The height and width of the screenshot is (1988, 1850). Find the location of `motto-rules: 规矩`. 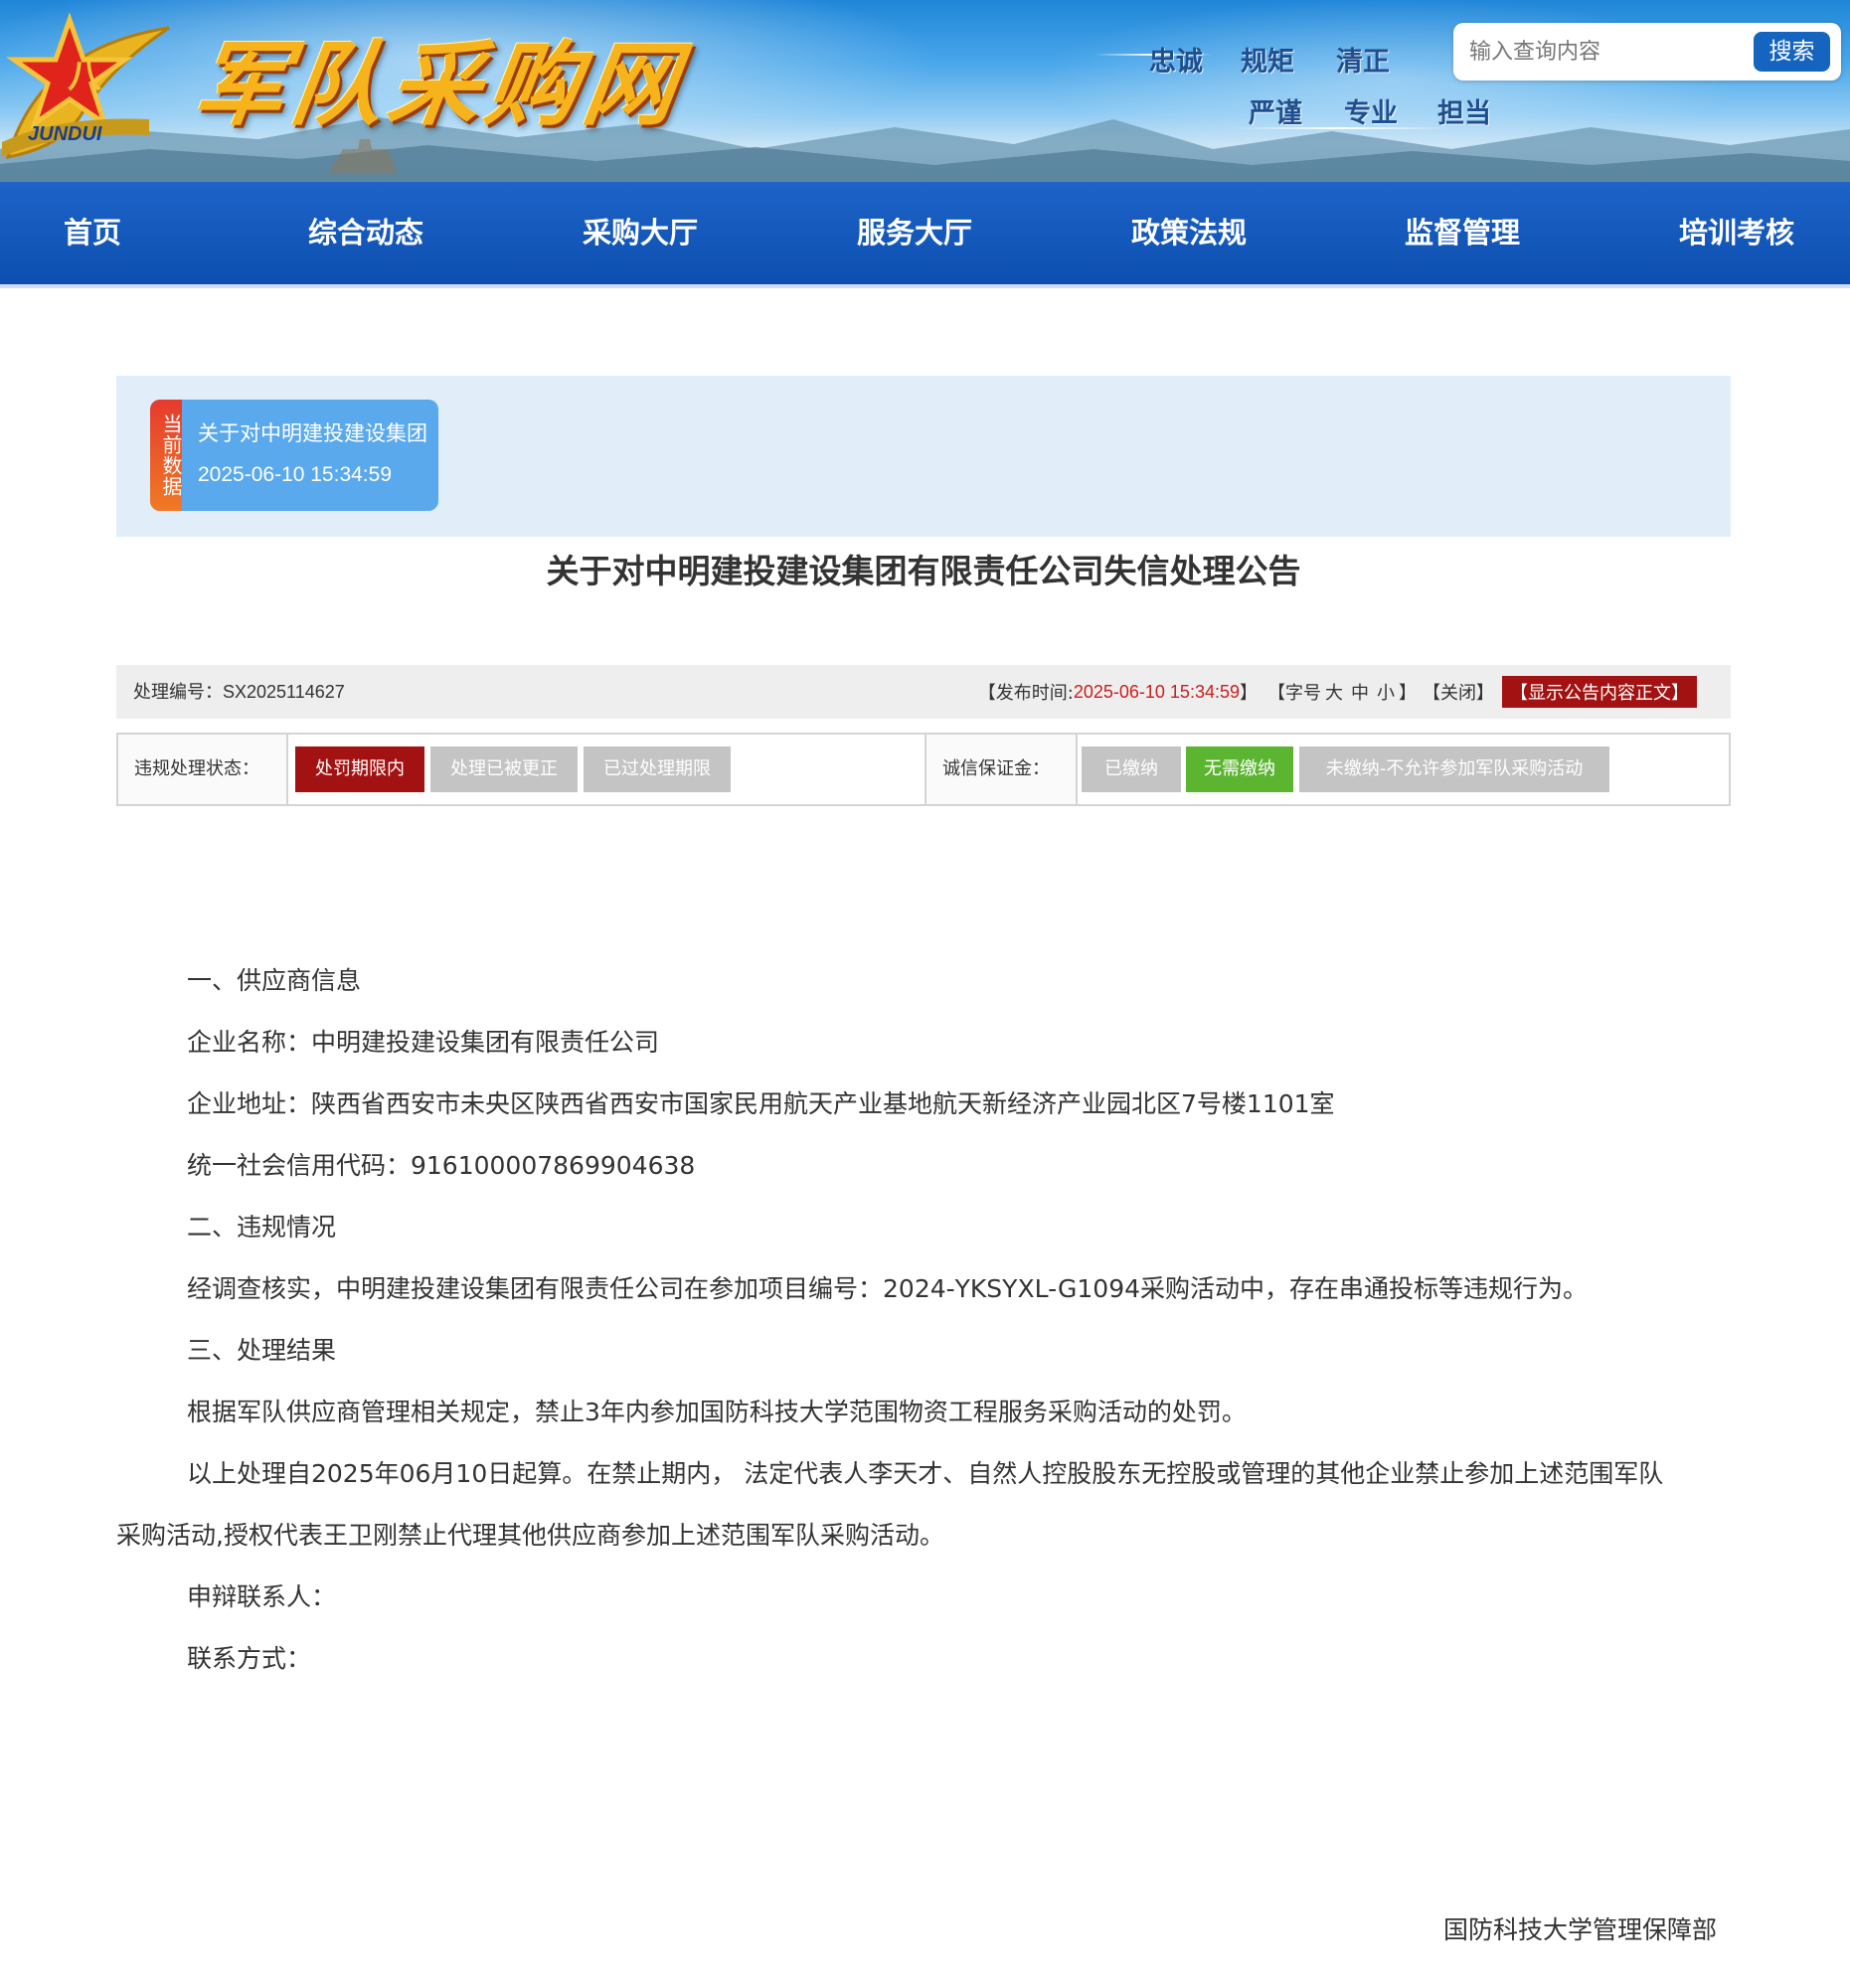

motto-rules: 规矩 is located at coordinates (1267, 62).